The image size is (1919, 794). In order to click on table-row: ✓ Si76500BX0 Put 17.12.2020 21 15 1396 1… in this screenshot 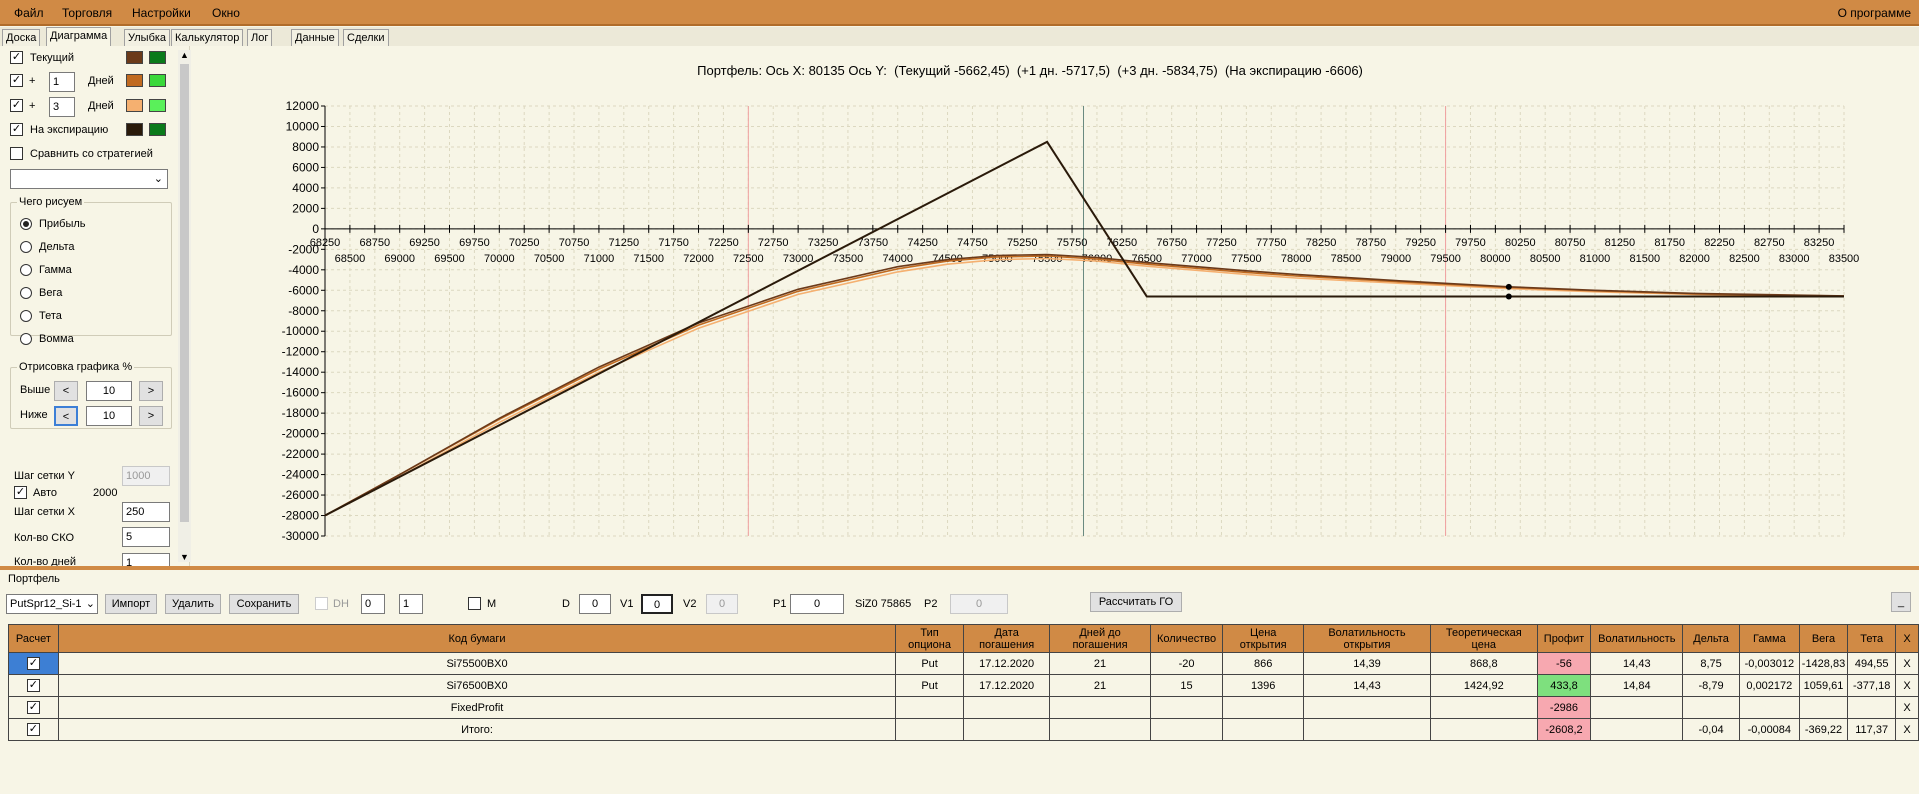, I will do `click(963, 685)`.